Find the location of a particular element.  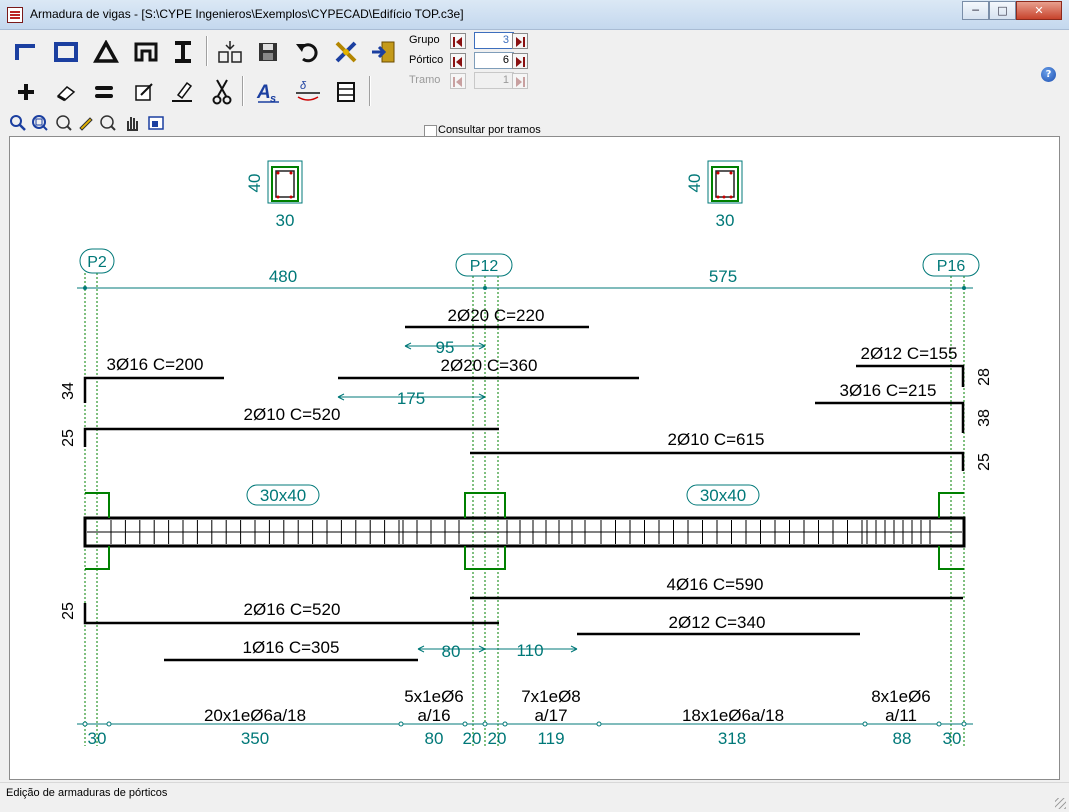

resize-grip is located at coordinates (1060, 803).